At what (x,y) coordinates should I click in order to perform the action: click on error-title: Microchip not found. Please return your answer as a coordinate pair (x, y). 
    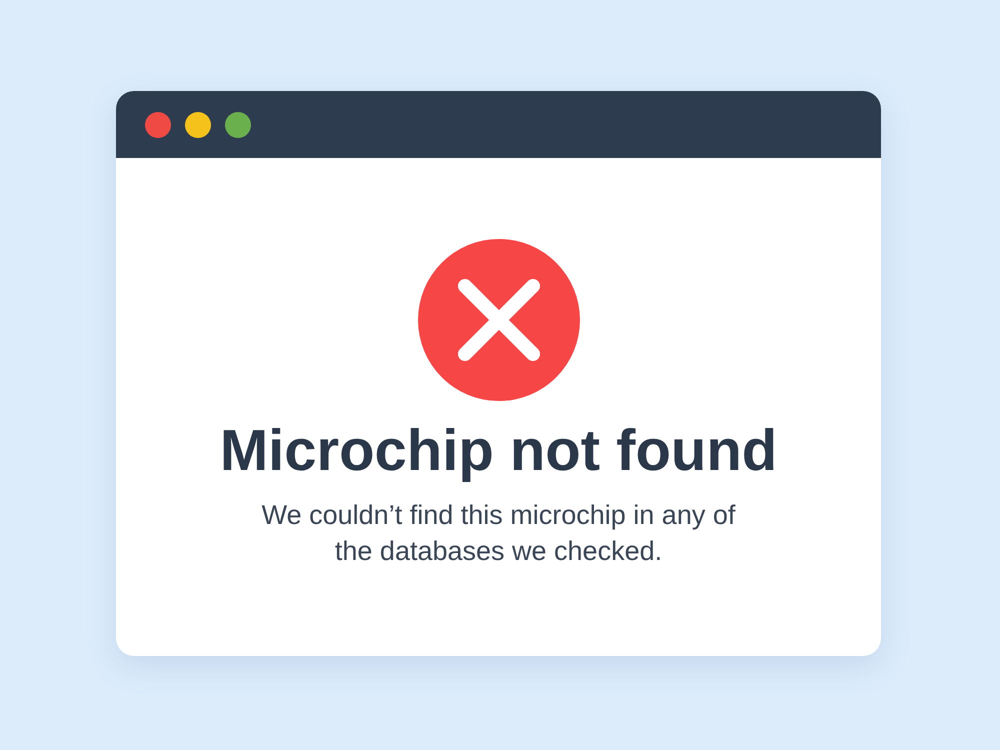
    Looking at the image, I should click on (499, 451).